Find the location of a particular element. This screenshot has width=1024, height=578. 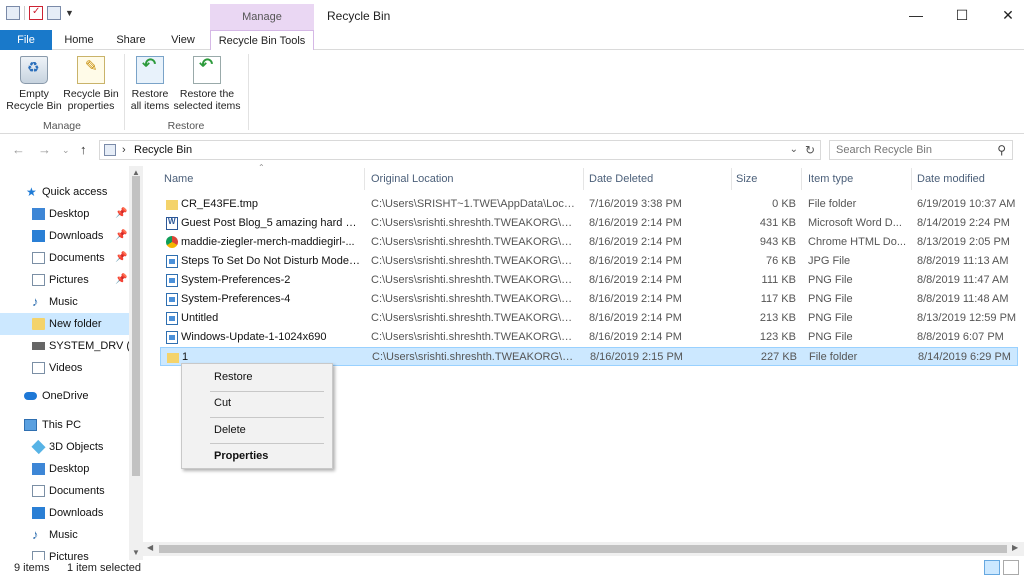

sidebar-item-music-pc: ♪ Music is located at coordinates (64, 535).